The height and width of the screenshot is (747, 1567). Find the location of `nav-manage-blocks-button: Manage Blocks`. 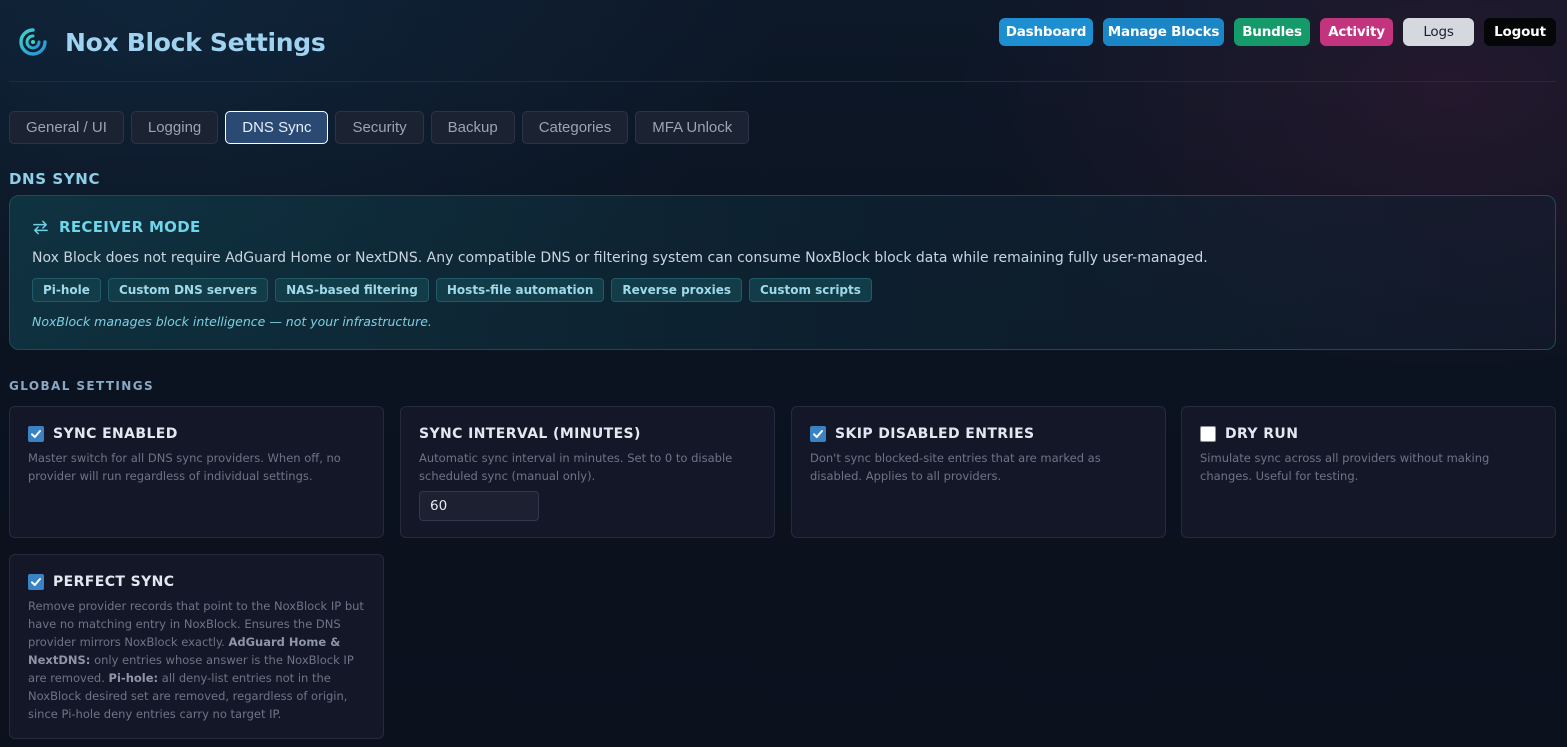

nav-manage-blocks-button: Manage Blocks is located at coordinates (1163, 32).